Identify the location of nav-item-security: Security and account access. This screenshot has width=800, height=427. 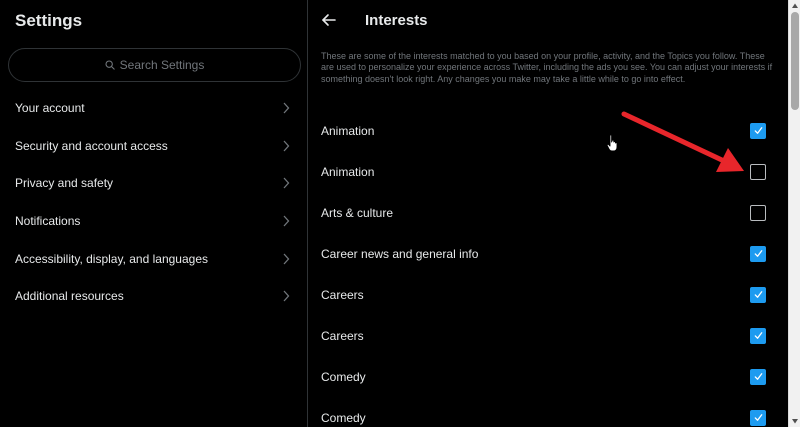
(153, 146).